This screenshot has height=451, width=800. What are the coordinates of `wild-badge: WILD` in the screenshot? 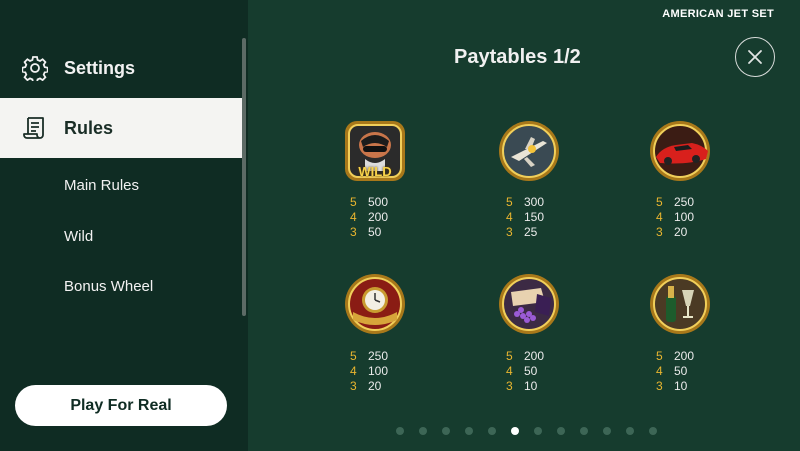 It's located at (375, 171).